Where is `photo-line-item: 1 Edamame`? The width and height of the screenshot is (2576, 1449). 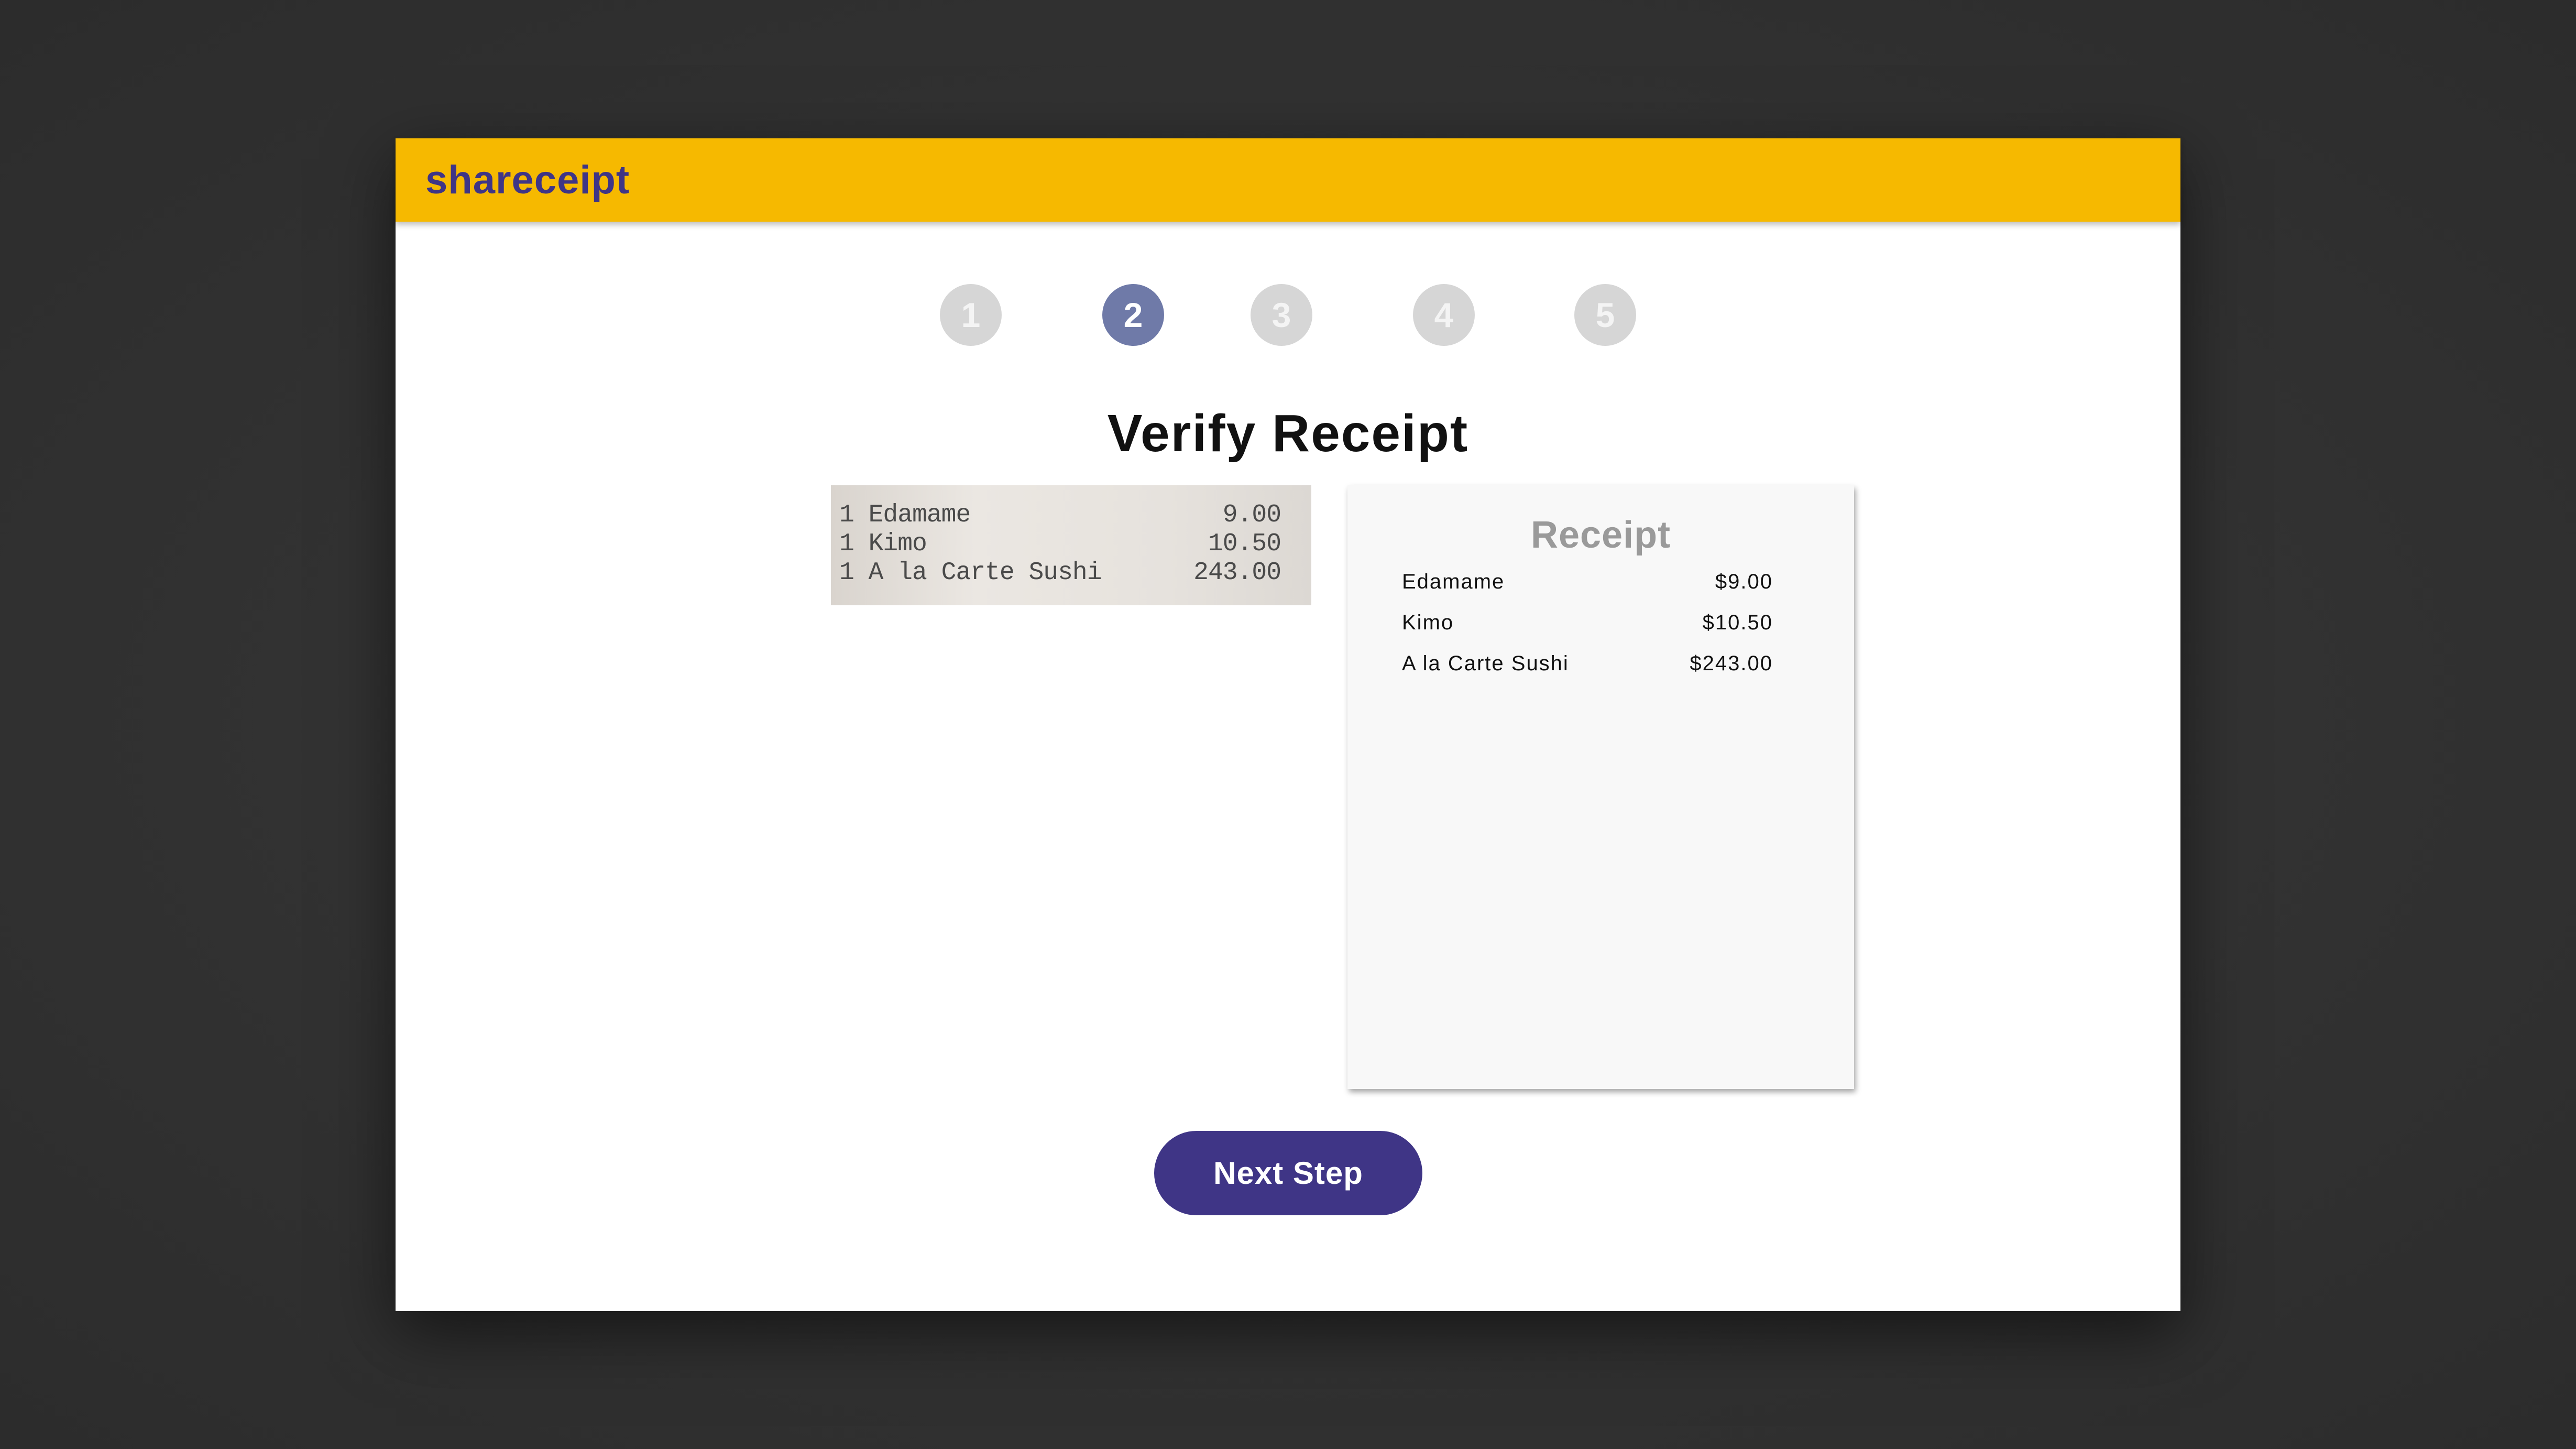
photo-line-item: 1 Edamame is located at coordinates (905, 515).